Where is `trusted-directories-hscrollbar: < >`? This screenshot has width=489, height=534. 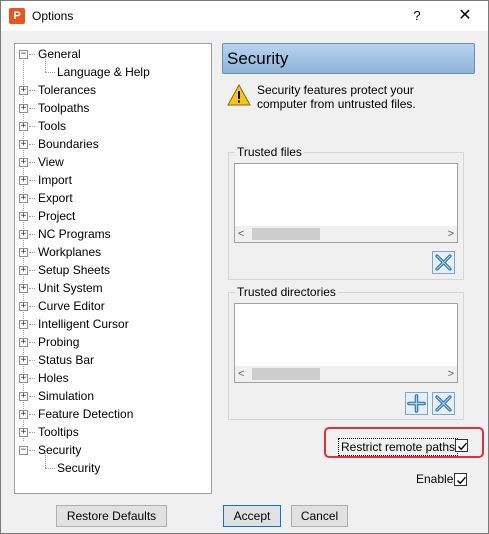 trusted-directories-hscrollbar: < > is located at coordinates (346, 373).